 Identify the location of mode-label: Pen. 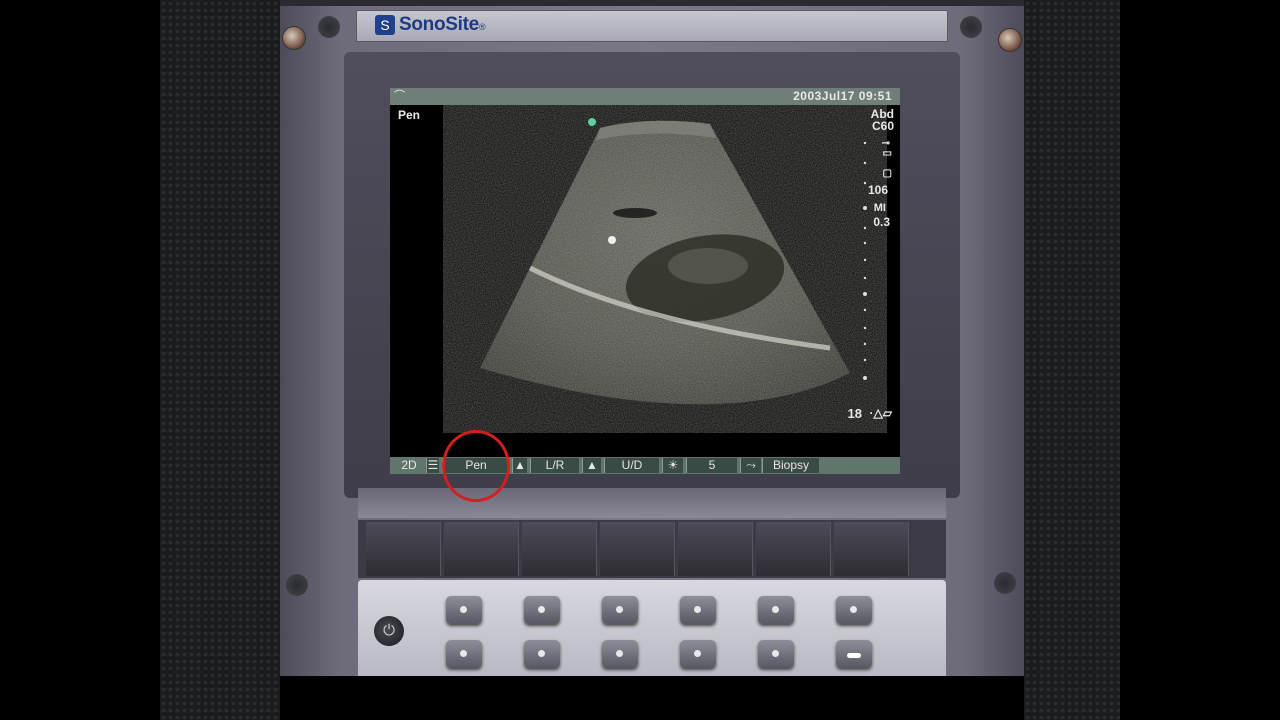
(409, 115).